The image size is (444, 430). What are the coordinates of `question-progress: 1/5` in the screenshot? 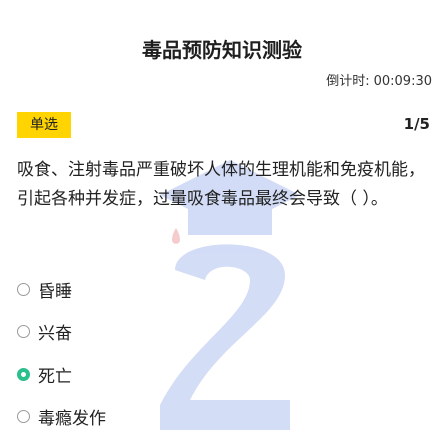 It's located at (416, 124).